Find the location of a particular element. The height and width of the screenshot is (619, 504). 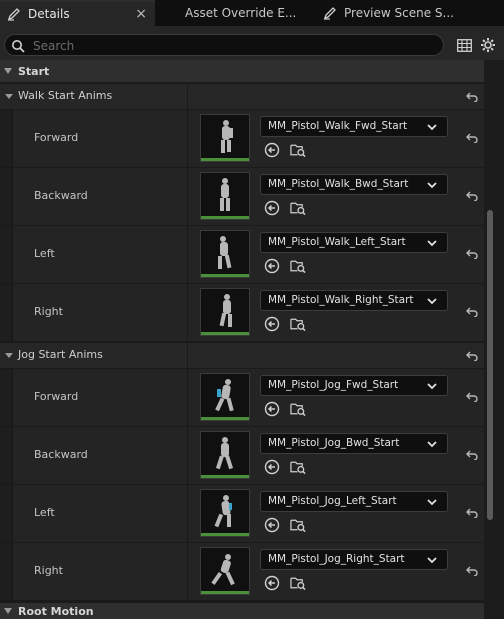

asset-name: MM_Pistol_Walk_Right_Start is located at coordinates (341, 300).